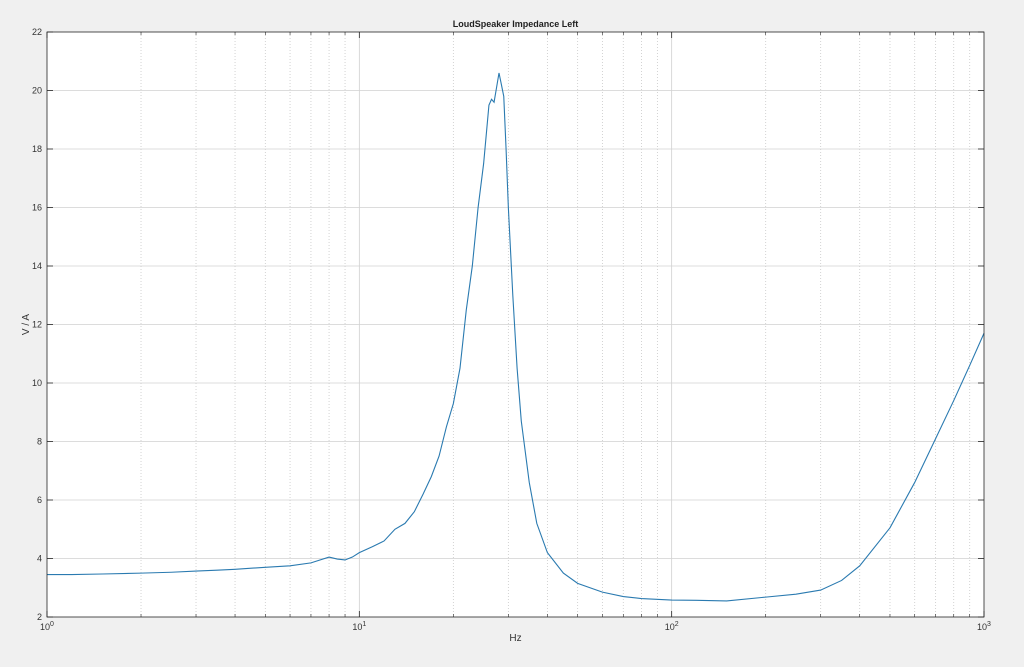 This screenshot has height=667, width=1024. Describe the element at coordinates (516, 24) in the screenshot. I see `chart-title: LoudSpeaker Impedance Left` at that location.